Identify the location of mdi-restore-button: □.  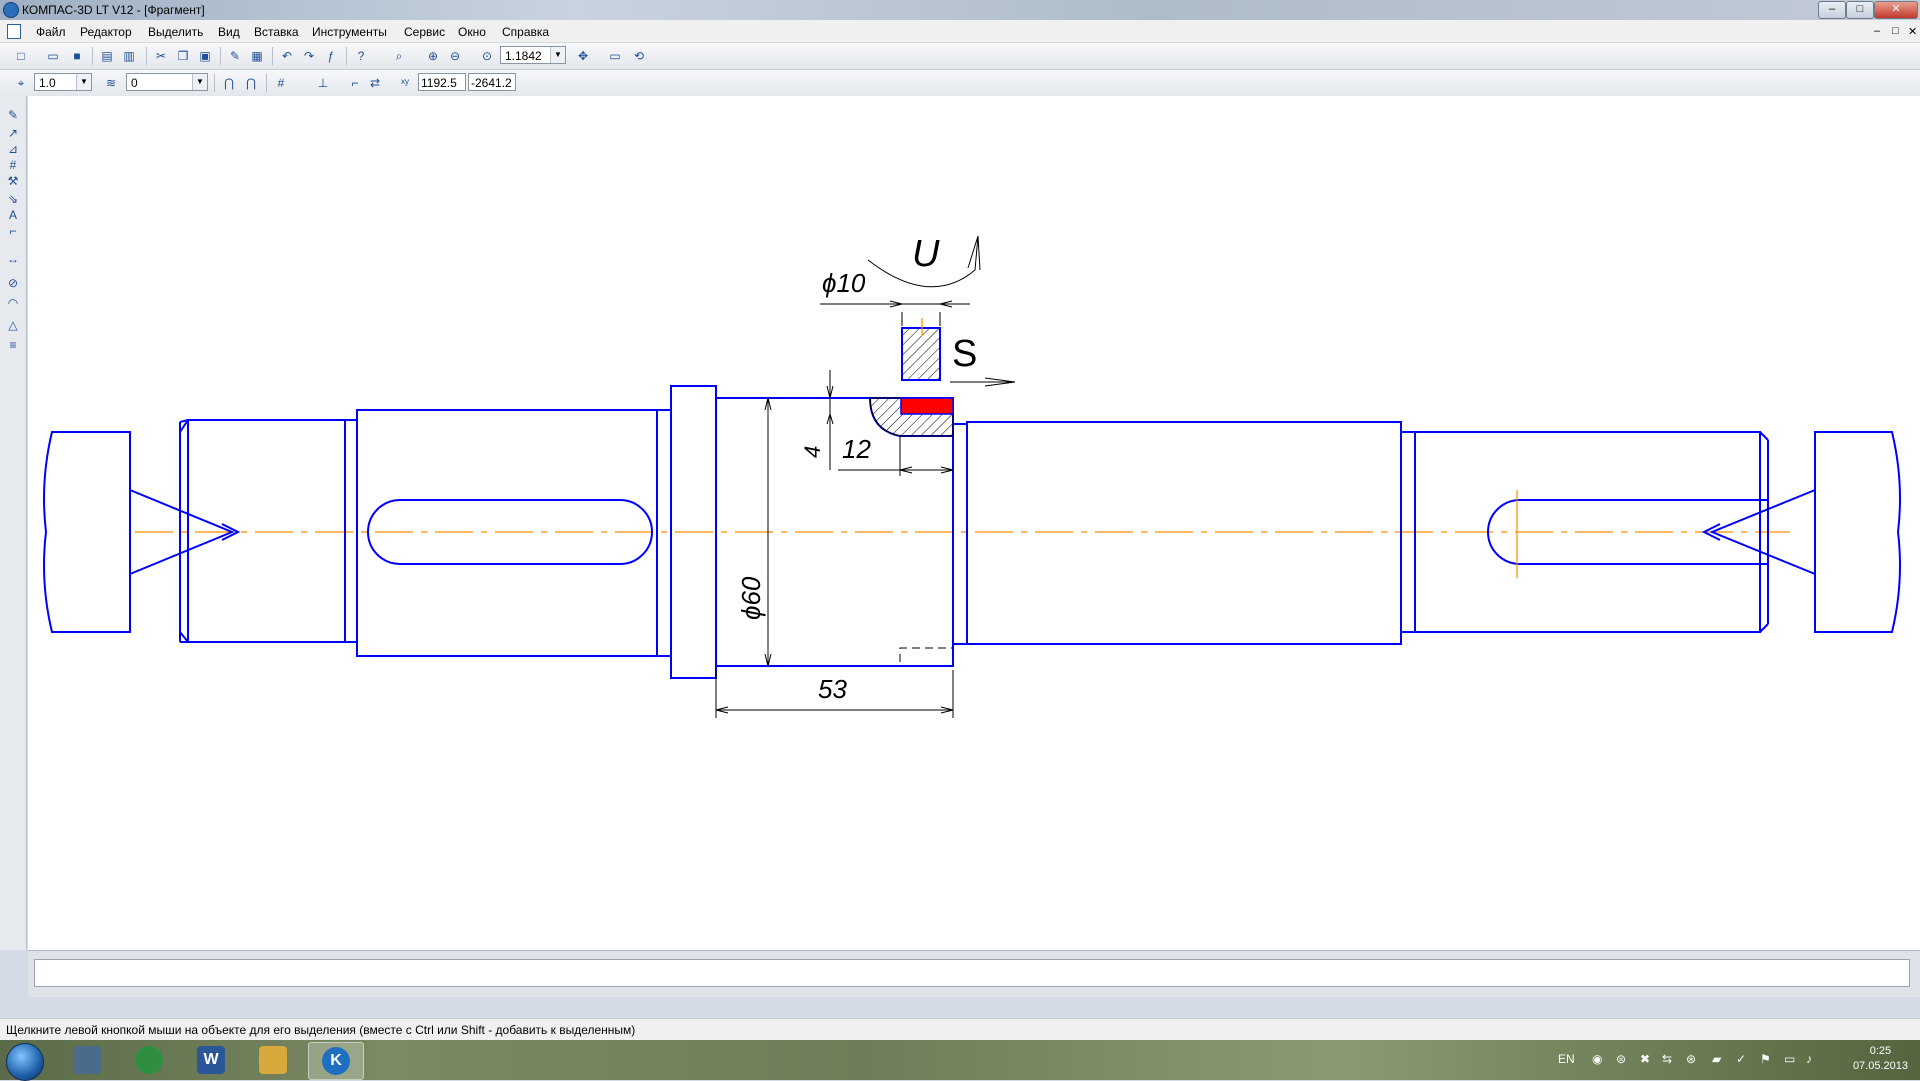
(1895, 31).